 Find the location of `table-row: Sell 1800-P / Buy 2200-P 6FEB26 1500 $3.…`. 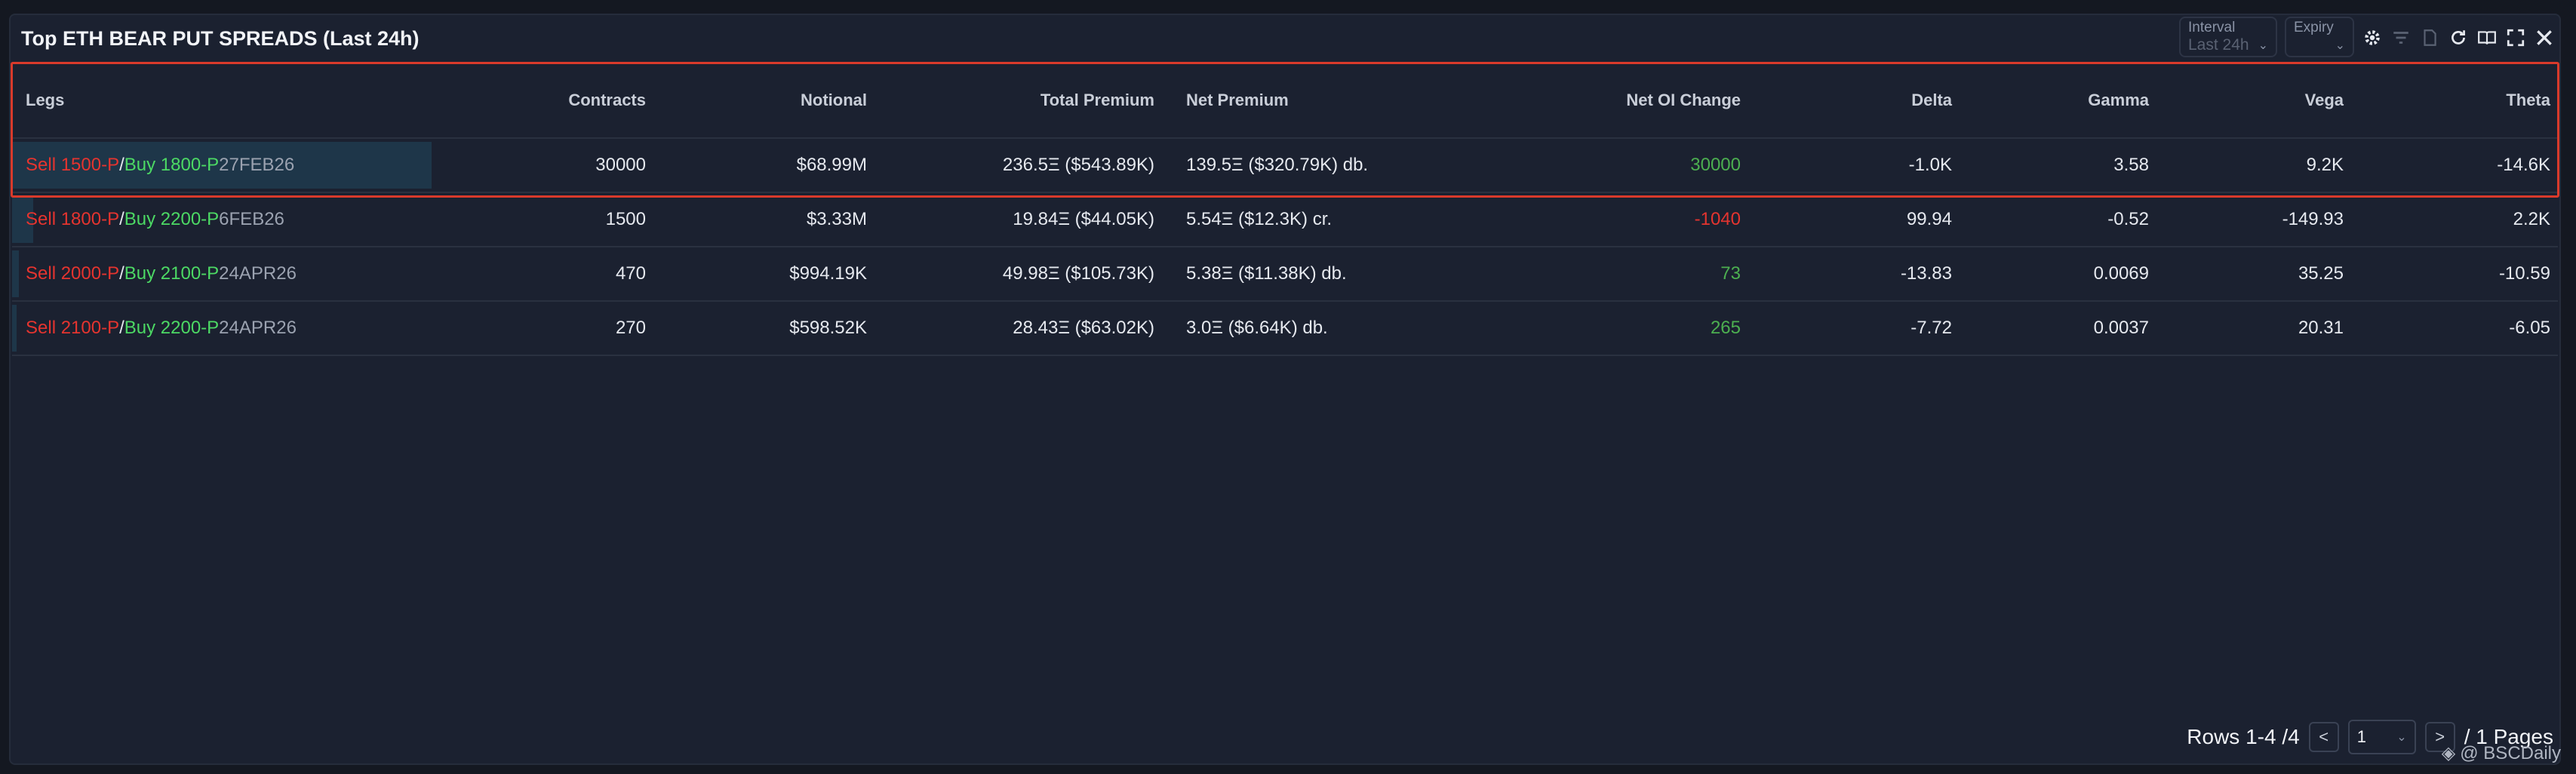

table-row: Sell 1800-P / Buy 2200-P 6FEB26 1500 $3.… is located at coordinates (1285, 220).